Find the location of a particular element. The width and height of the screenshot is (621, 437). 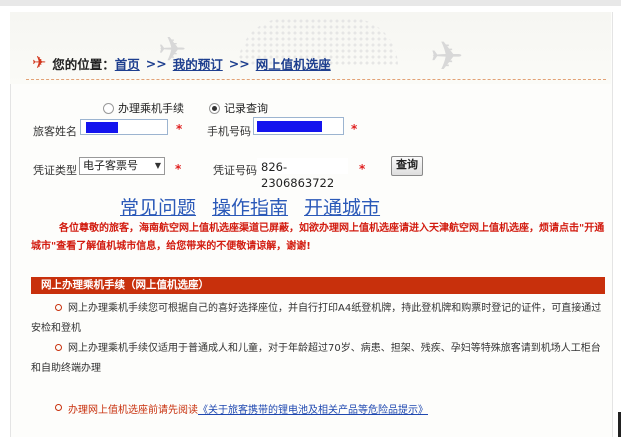

top-border is located at coordinates (310, 3).